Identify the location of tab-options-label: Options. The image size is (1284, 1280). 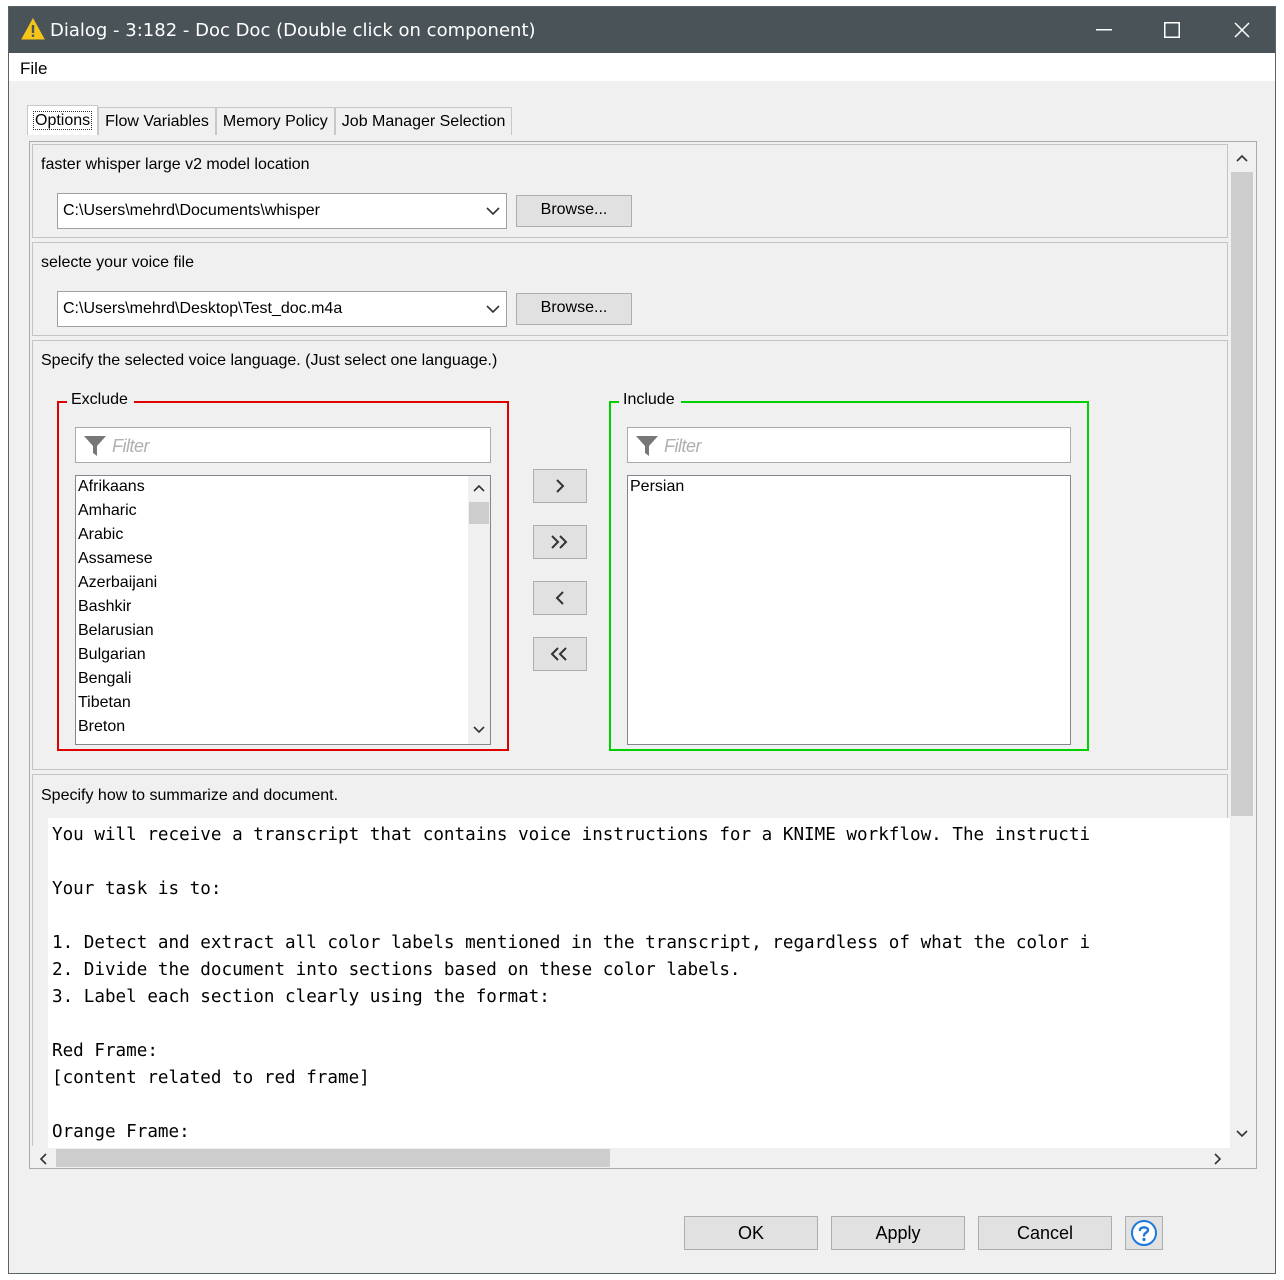
(62, 120).